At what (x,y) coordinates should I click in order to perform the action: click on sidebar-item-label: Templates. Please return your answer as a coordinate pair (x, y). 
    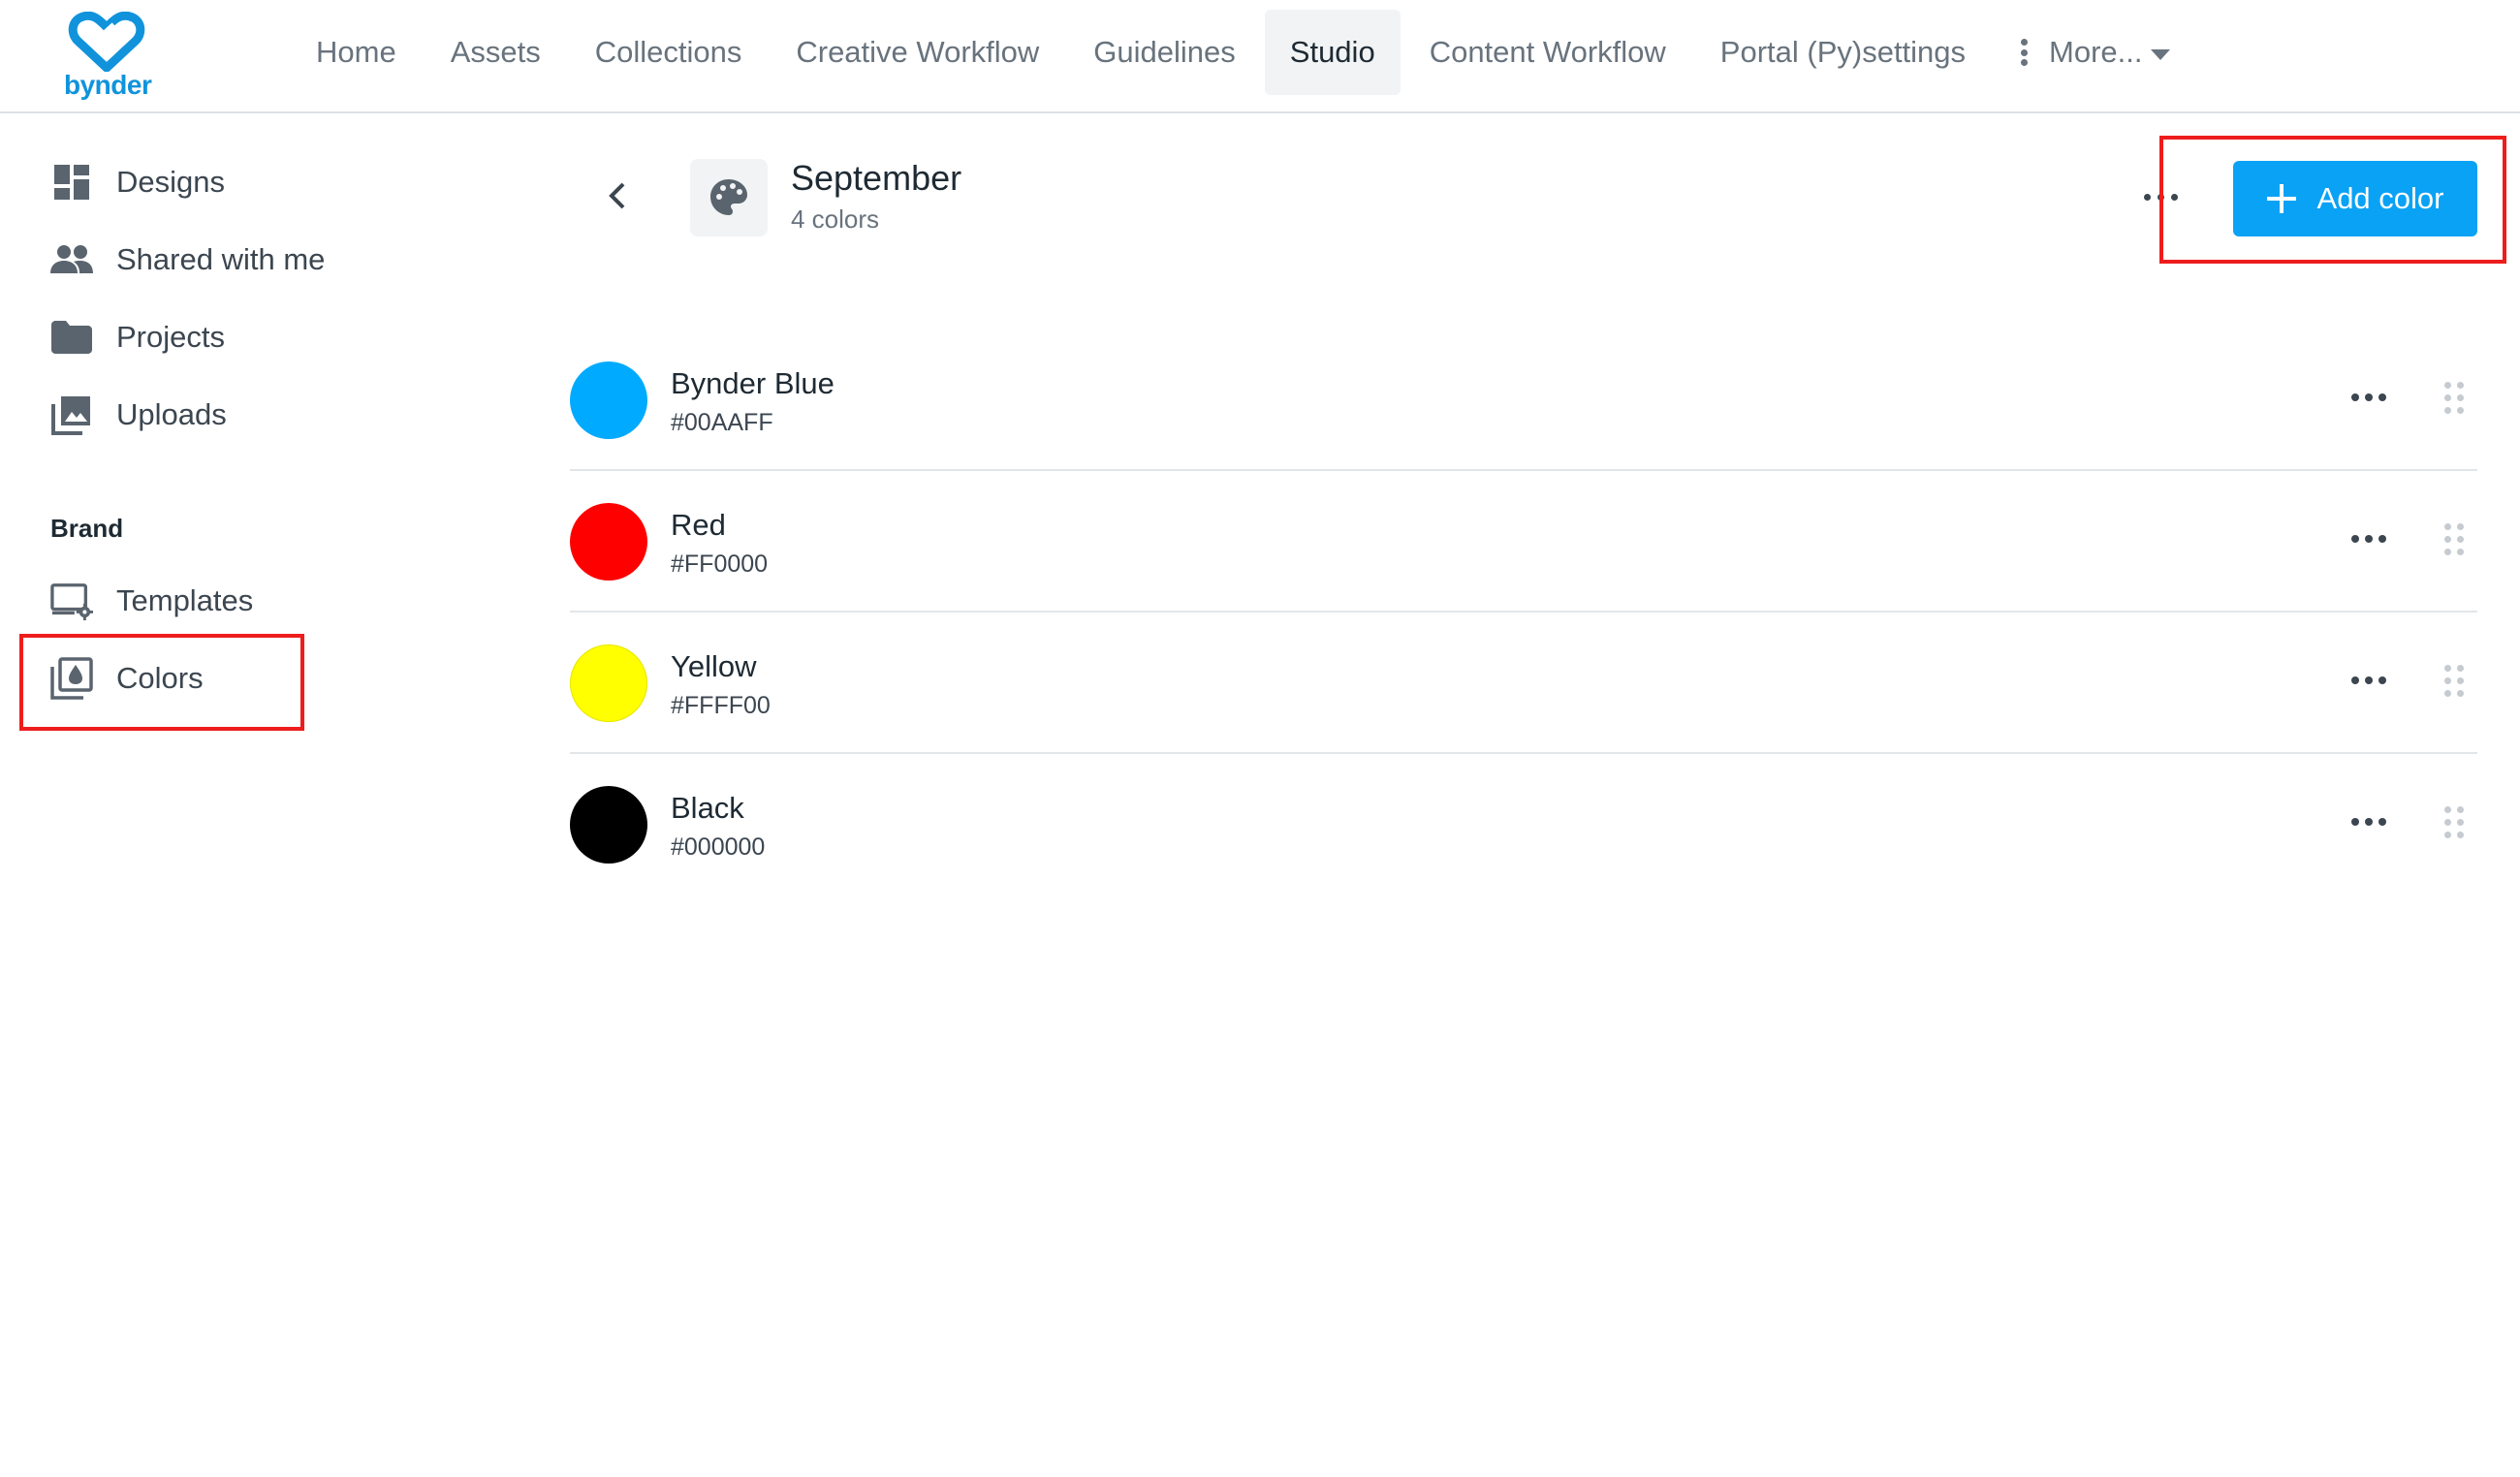
    Looking at the image, I should click on (185, 600).